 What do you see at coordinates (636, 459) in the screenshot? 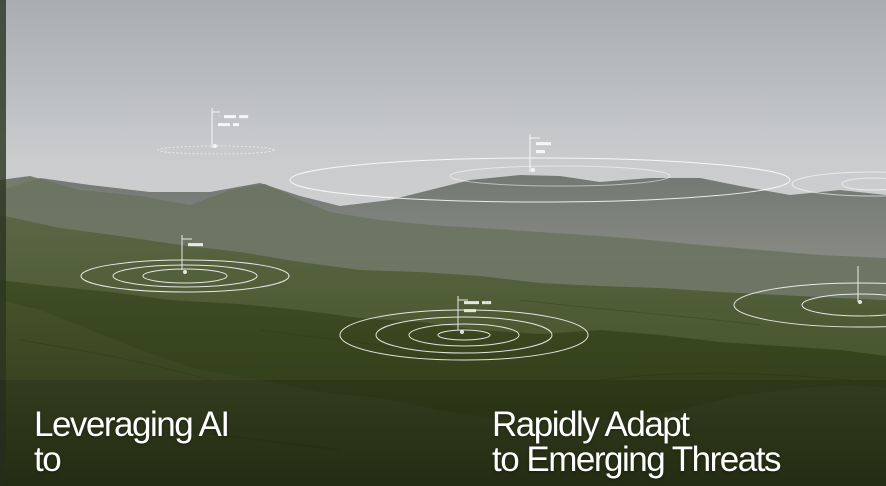
I see `caption-right-line2: to Emerging Threats` at bounding box center [636, 459].